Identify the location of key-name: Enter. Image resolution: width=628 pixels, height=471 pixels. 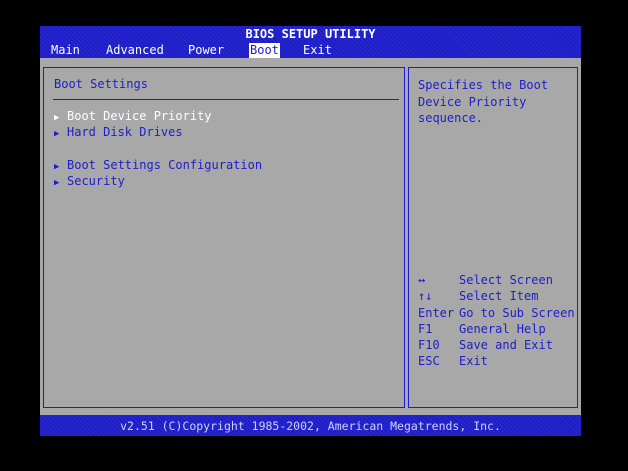
(436, 312).